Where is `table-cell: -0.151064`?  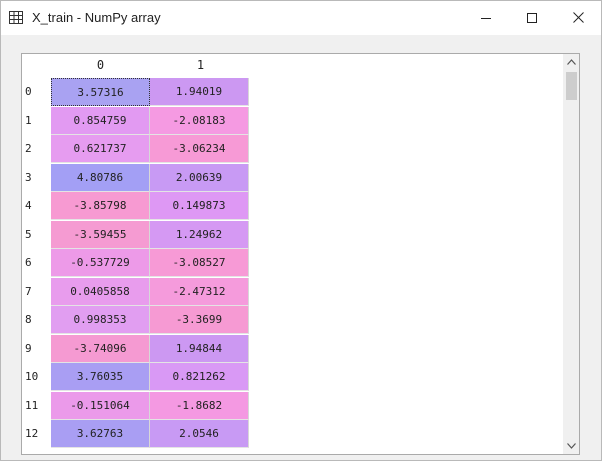 table-cell: -0.151064 is located at coordinates (100, 405).